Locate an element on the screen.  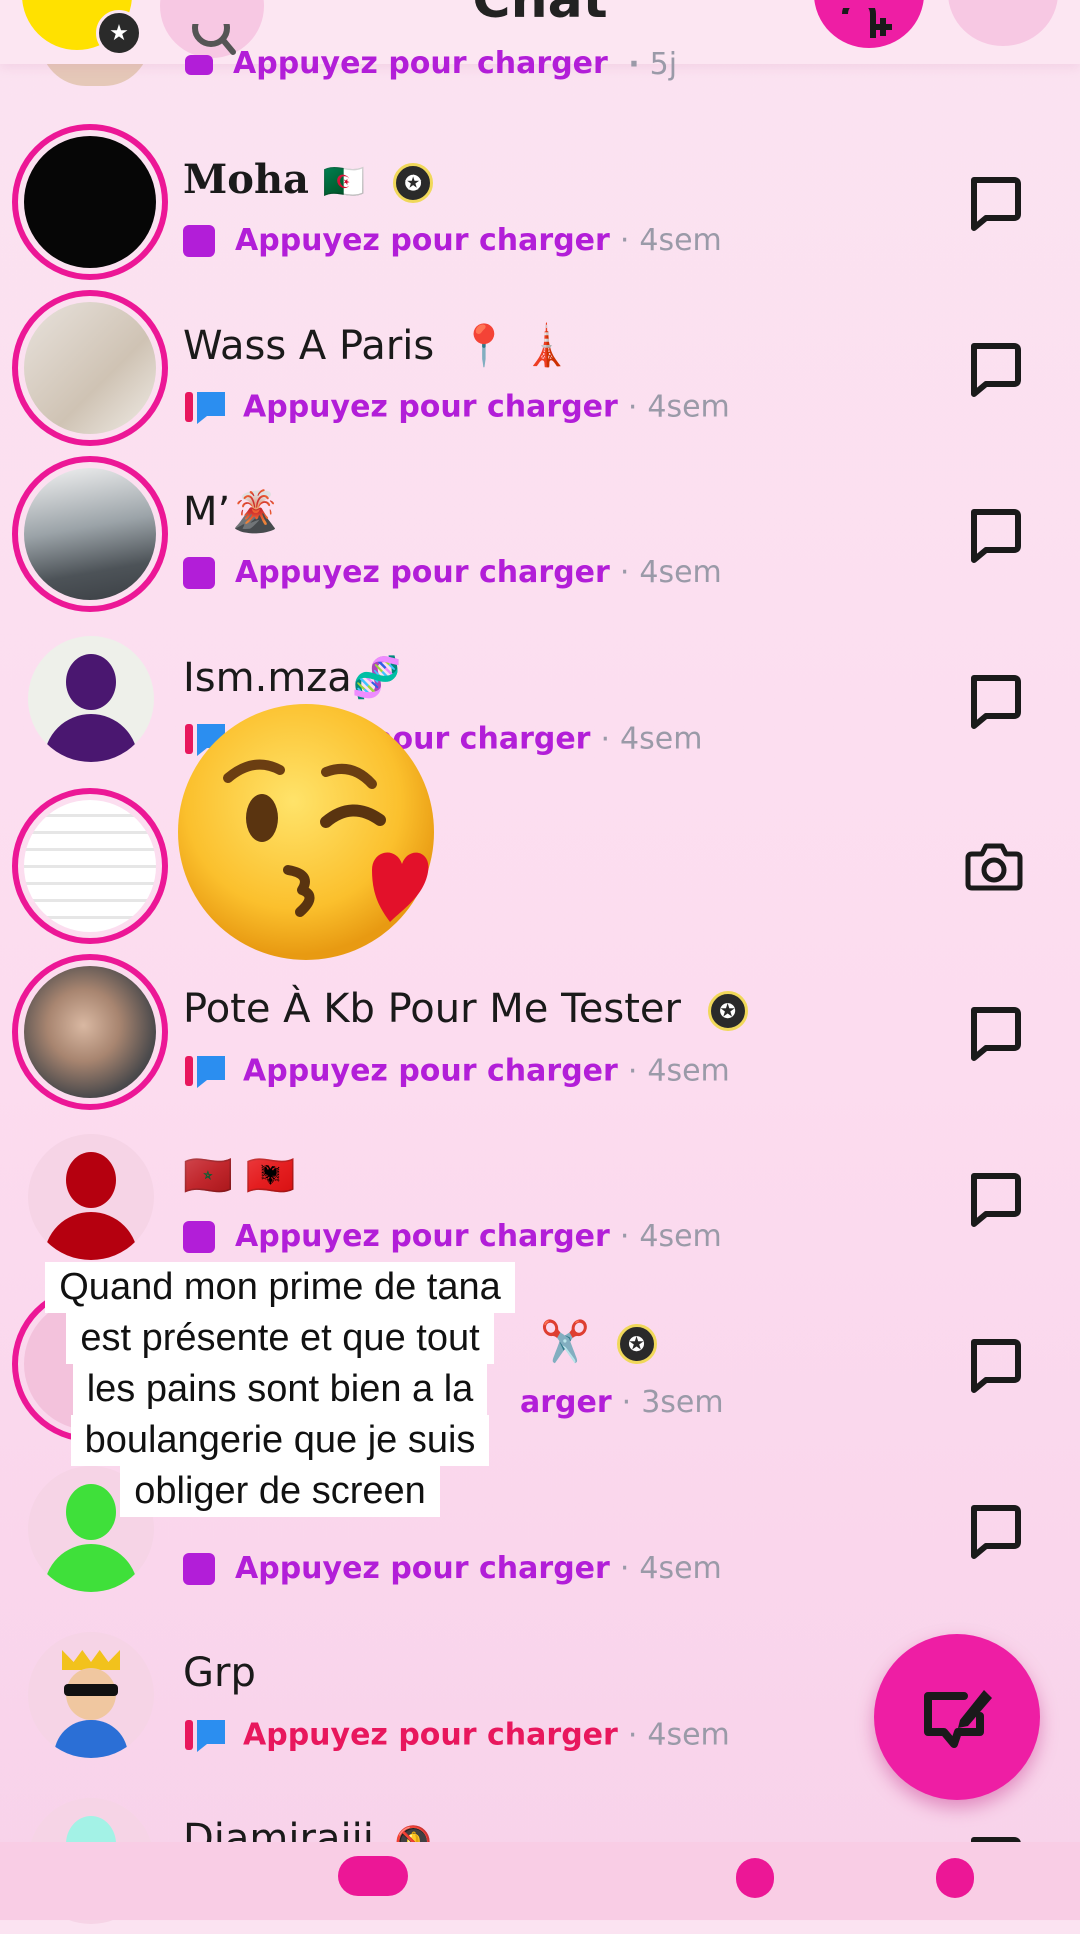
chat-row: Moha 🇩🇿 ✪ Appuyez pour charger · 4sem is located at coordinates (540, 194).